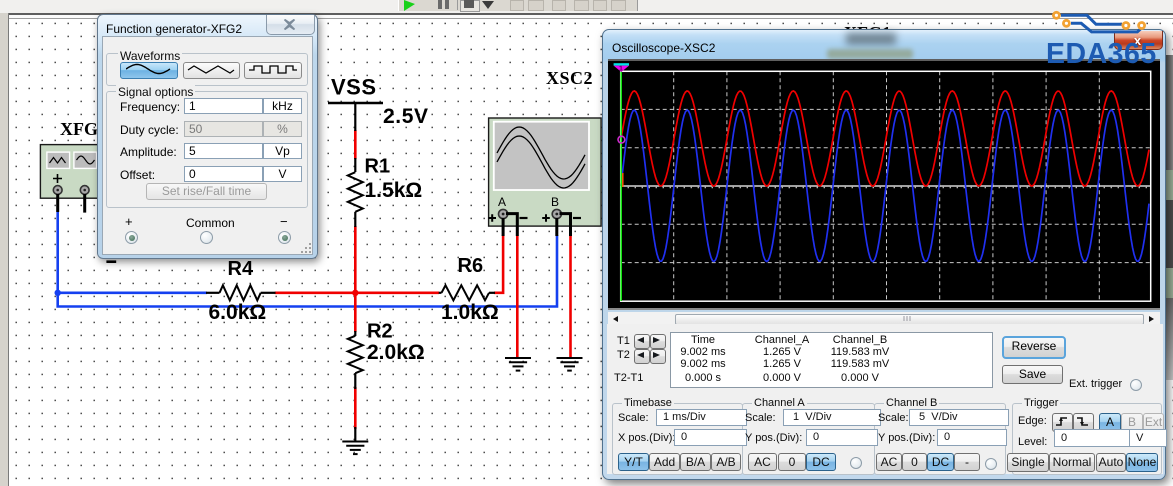 This screenshot has height=486, width=1173. Describe the element at coordinates (378, 167) in the screenshot. I see `svg-text: R1` at that location.